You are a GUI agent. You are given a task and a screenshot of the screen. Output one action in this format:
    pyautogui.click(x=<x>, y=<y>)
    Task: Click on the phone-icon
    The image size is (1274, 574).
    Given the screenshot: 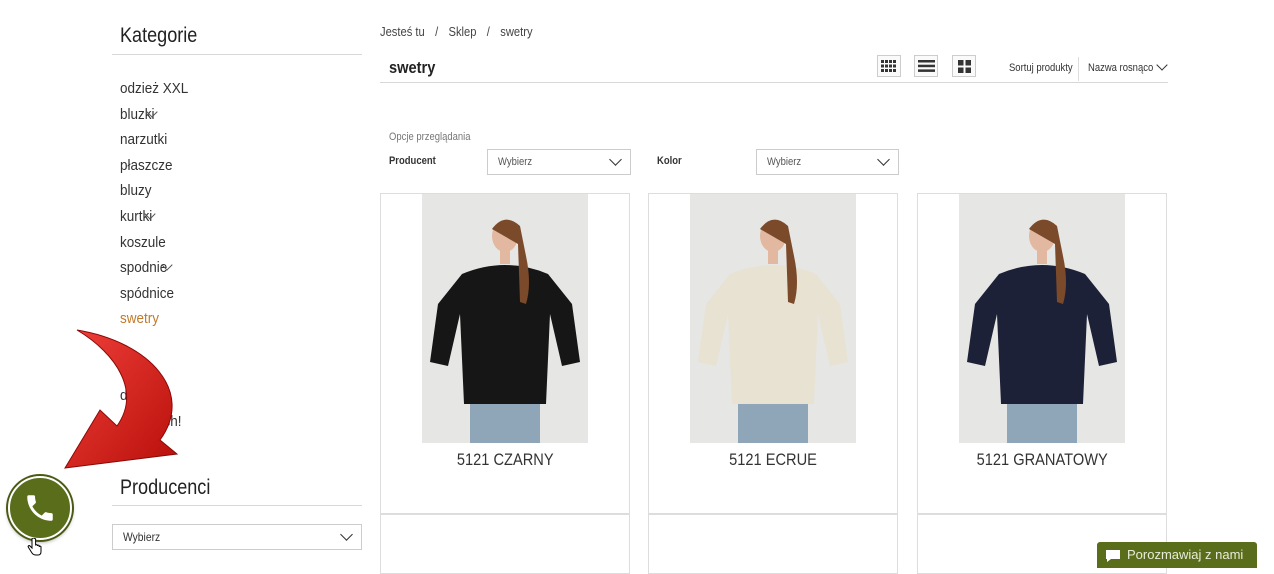 What is the action you would take?
    pyautogui.click(x=40, y=508)
    